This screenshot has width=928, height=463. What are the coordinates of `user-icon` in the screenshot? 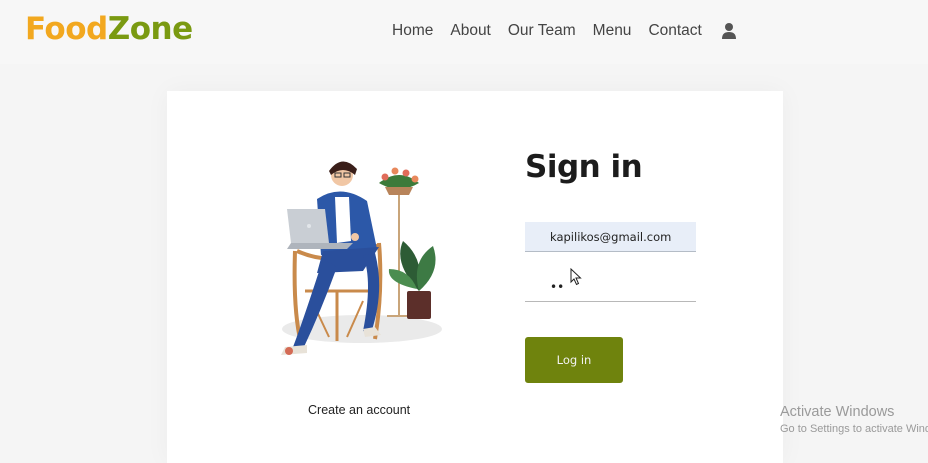 It's located at (729, 31).